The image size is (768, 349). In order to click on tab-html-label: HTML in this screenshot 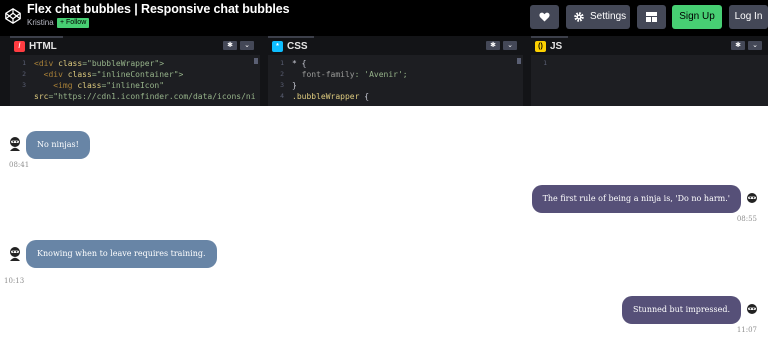, I will do `click(43, 46)`.